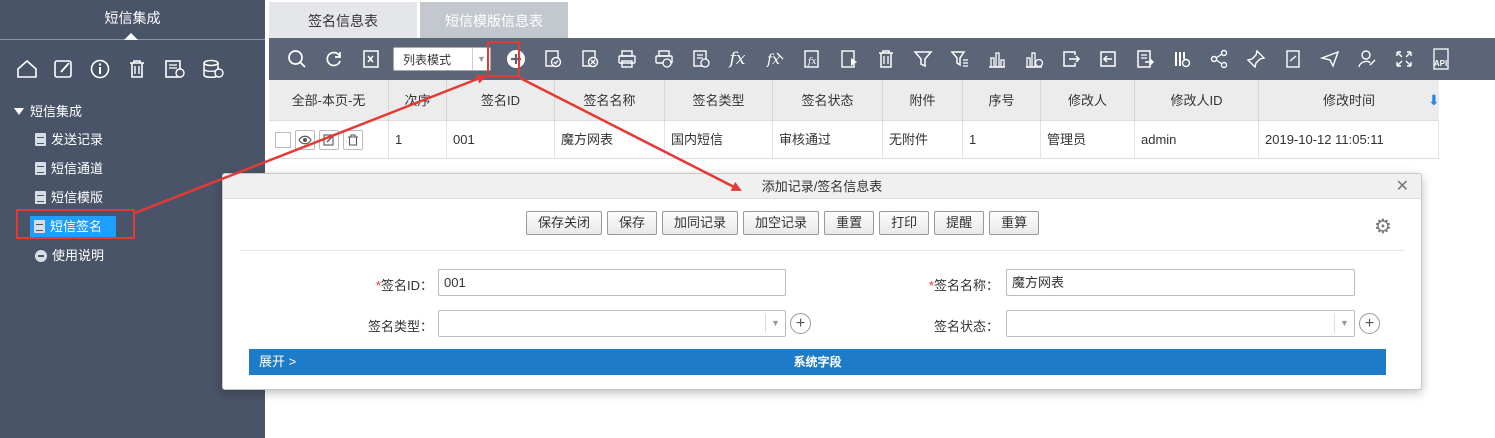 The height and width of the screenshot is (438, 1495). I want to click on info-icon, so click(108, 69).